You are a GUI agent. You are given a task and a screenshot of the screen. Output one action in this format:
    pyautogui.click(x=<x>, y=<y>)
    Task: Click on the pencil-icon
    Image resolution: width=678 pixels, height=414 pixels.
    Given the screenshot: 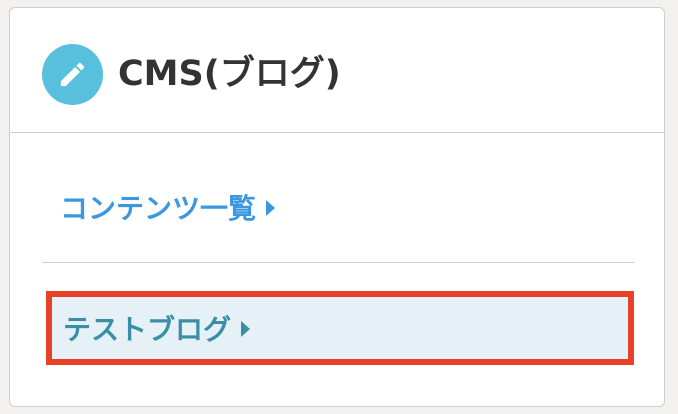 What is the action you would take?
    pyautogui.click(x=72, y=74)
    